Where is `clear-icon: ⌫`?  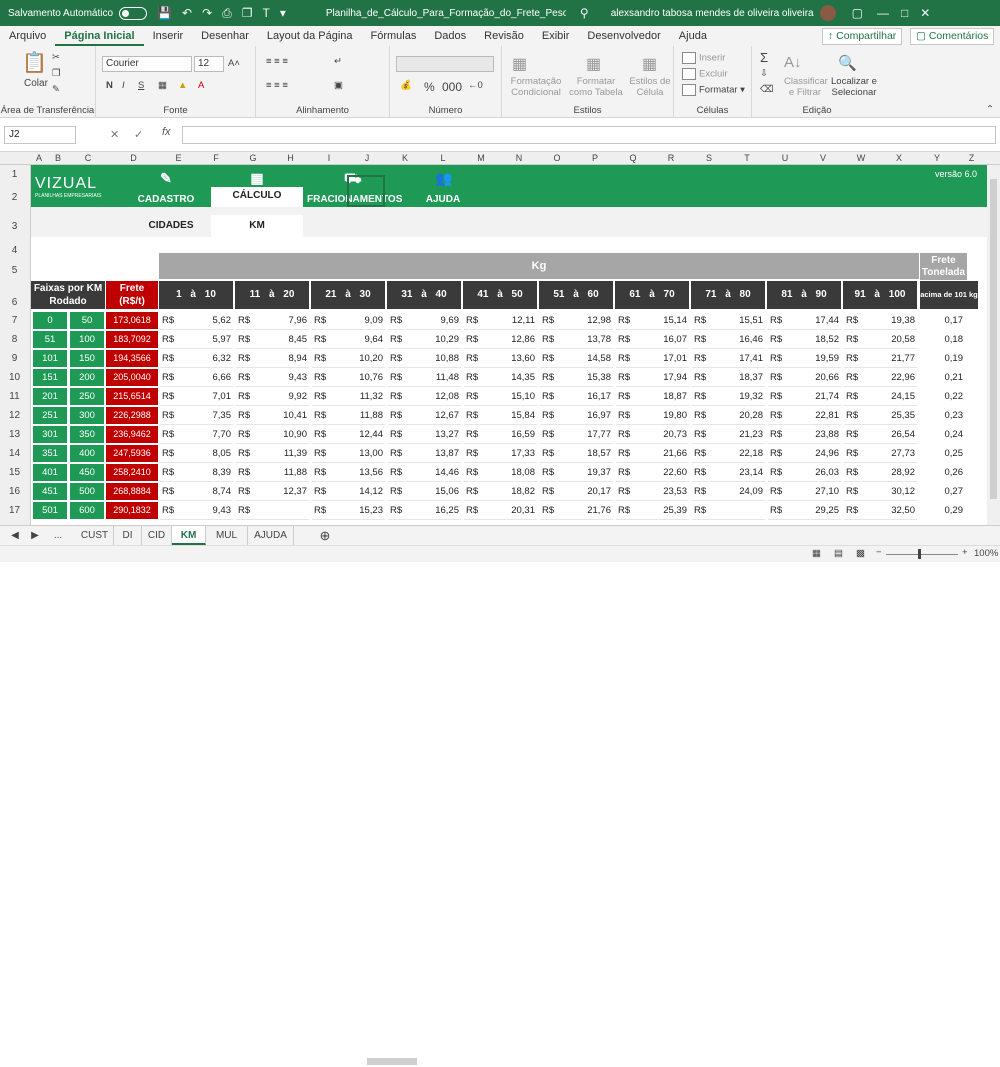
clear-icon: ⌫ is located at coordinates (766, 89).